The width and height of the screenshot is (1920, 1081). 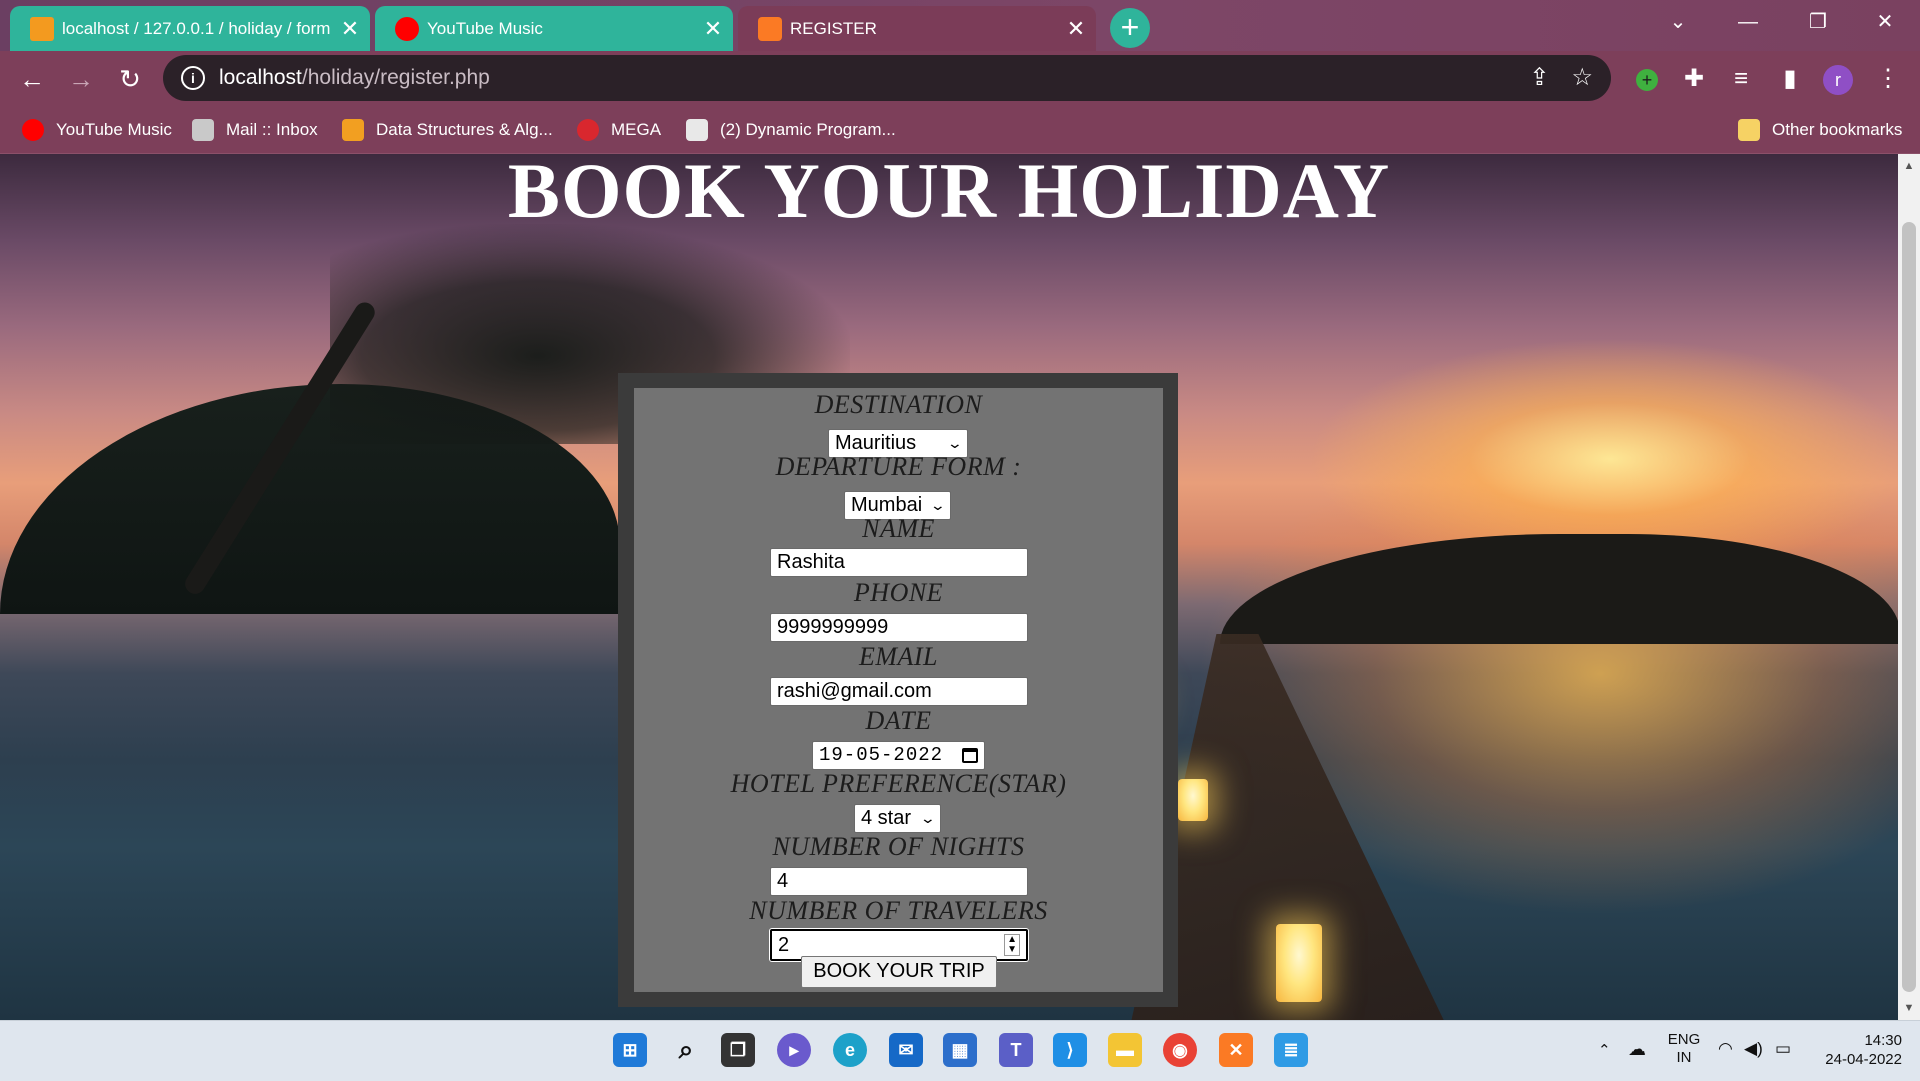 What do you see at coordinates (1539, 77) in the screenshot?
I see `share-icon: ⇪` at bounding box center [1539, 77].